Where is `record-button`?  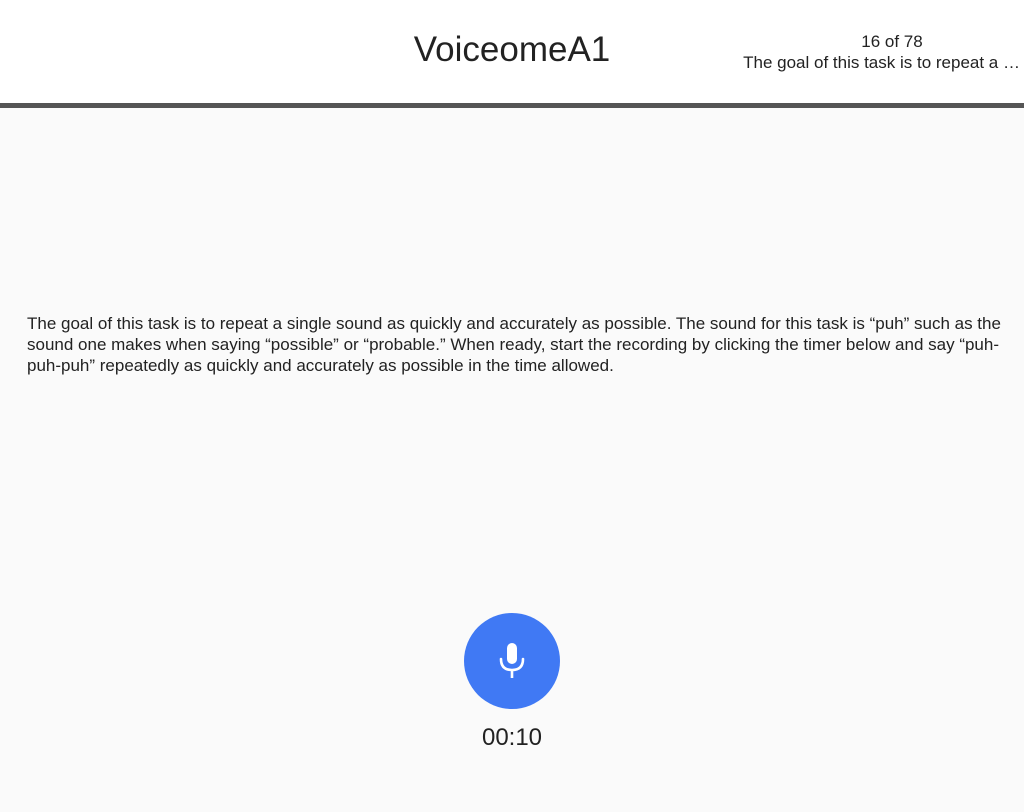
record-button is located at coordinates (512, 661).